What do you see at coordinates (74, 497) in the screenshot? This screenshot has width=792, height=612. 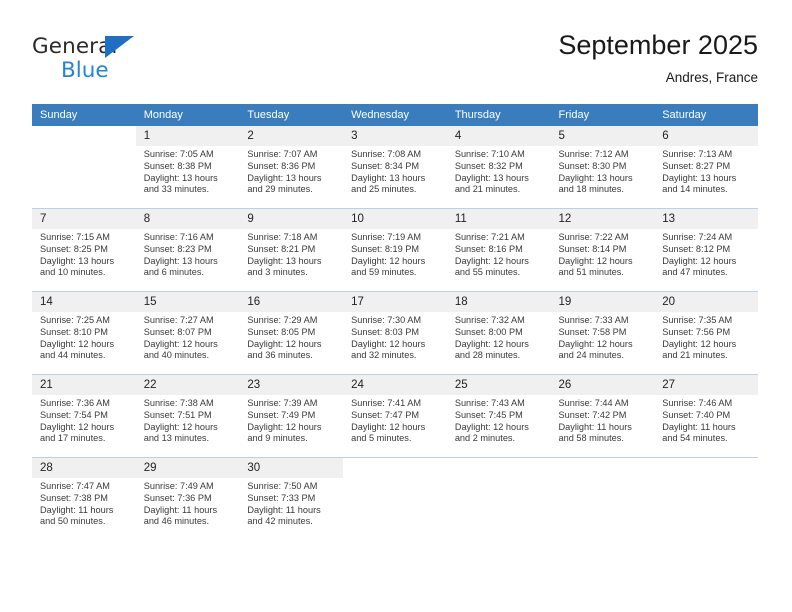 I see `sunset-text: Sunset: 7:38 PM` at bounding box center [74, 497].